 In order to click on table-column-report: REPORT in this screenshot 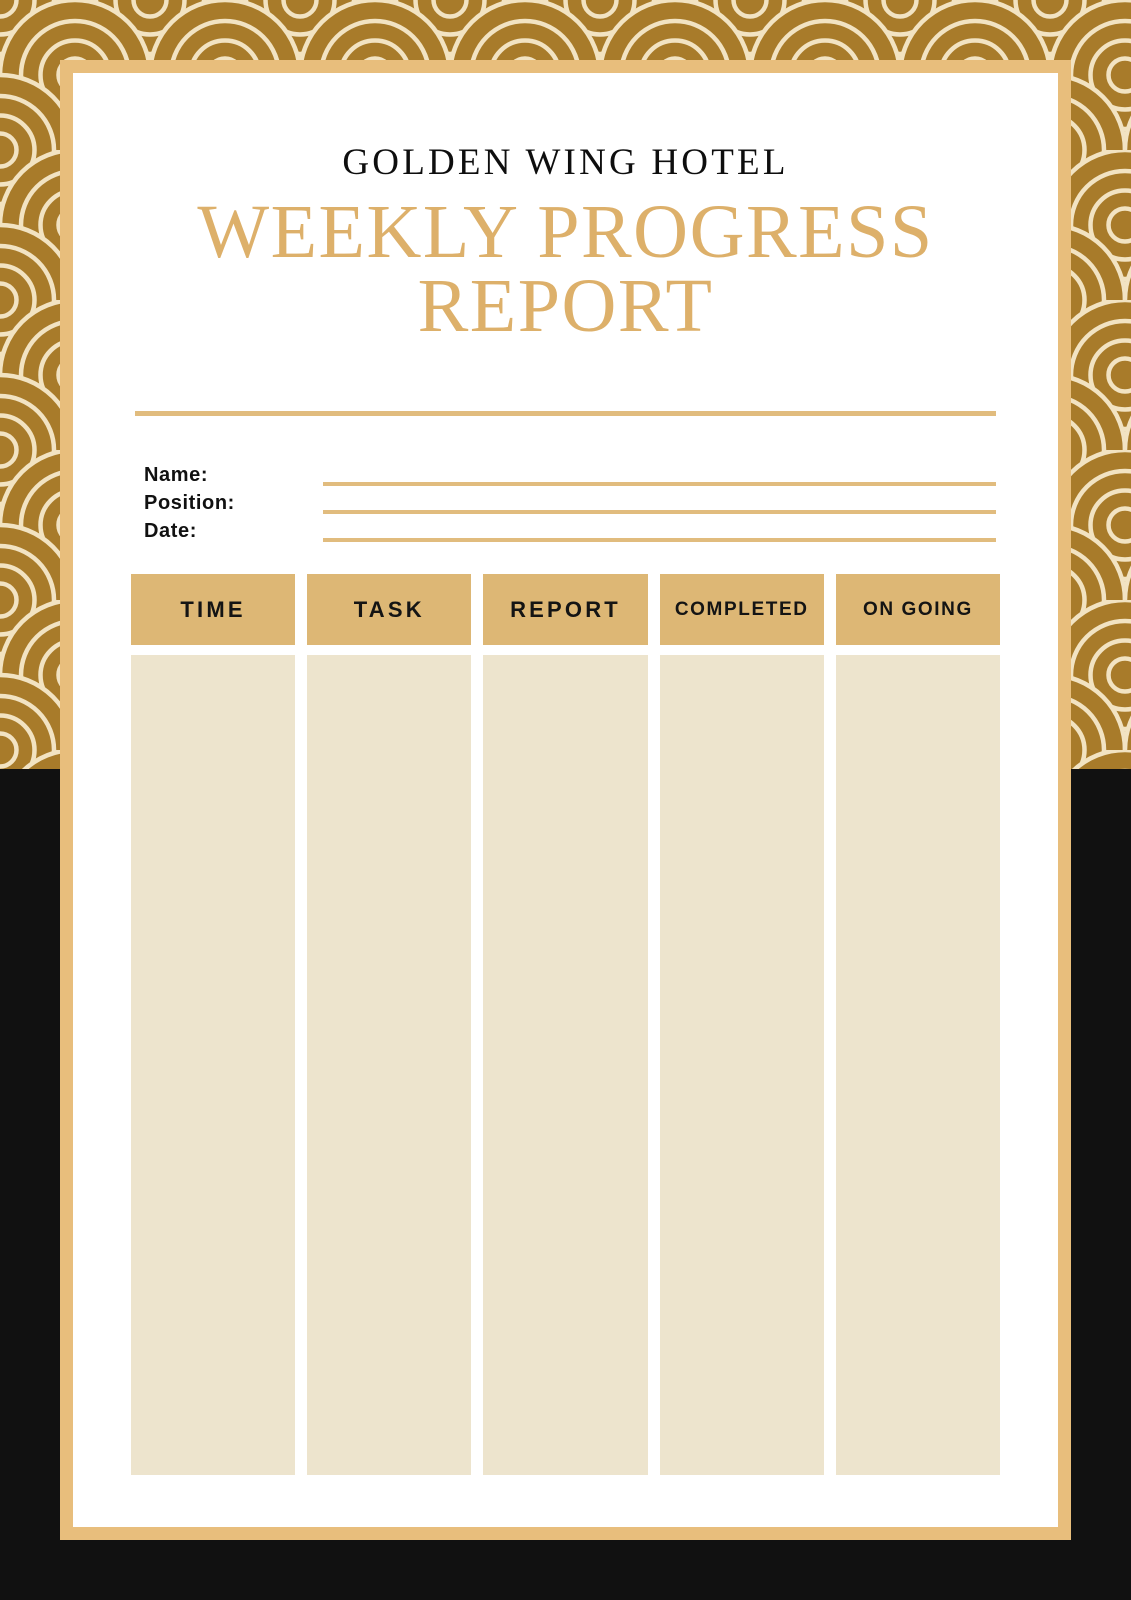, I will do `click(565, 1024)`.